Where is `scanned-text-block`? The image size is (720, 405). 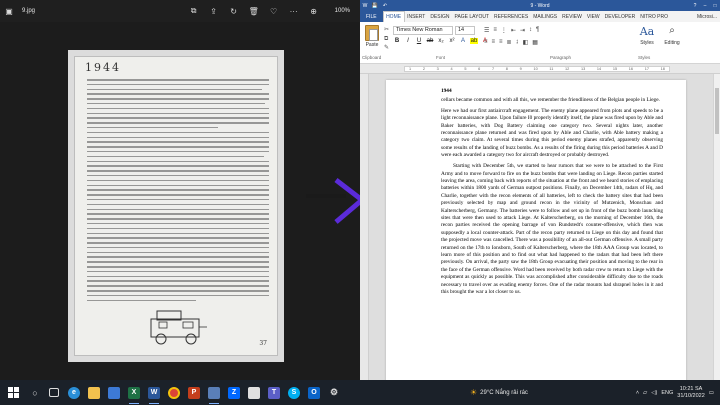
scanned-text-block is located at coordinates (178, 194).